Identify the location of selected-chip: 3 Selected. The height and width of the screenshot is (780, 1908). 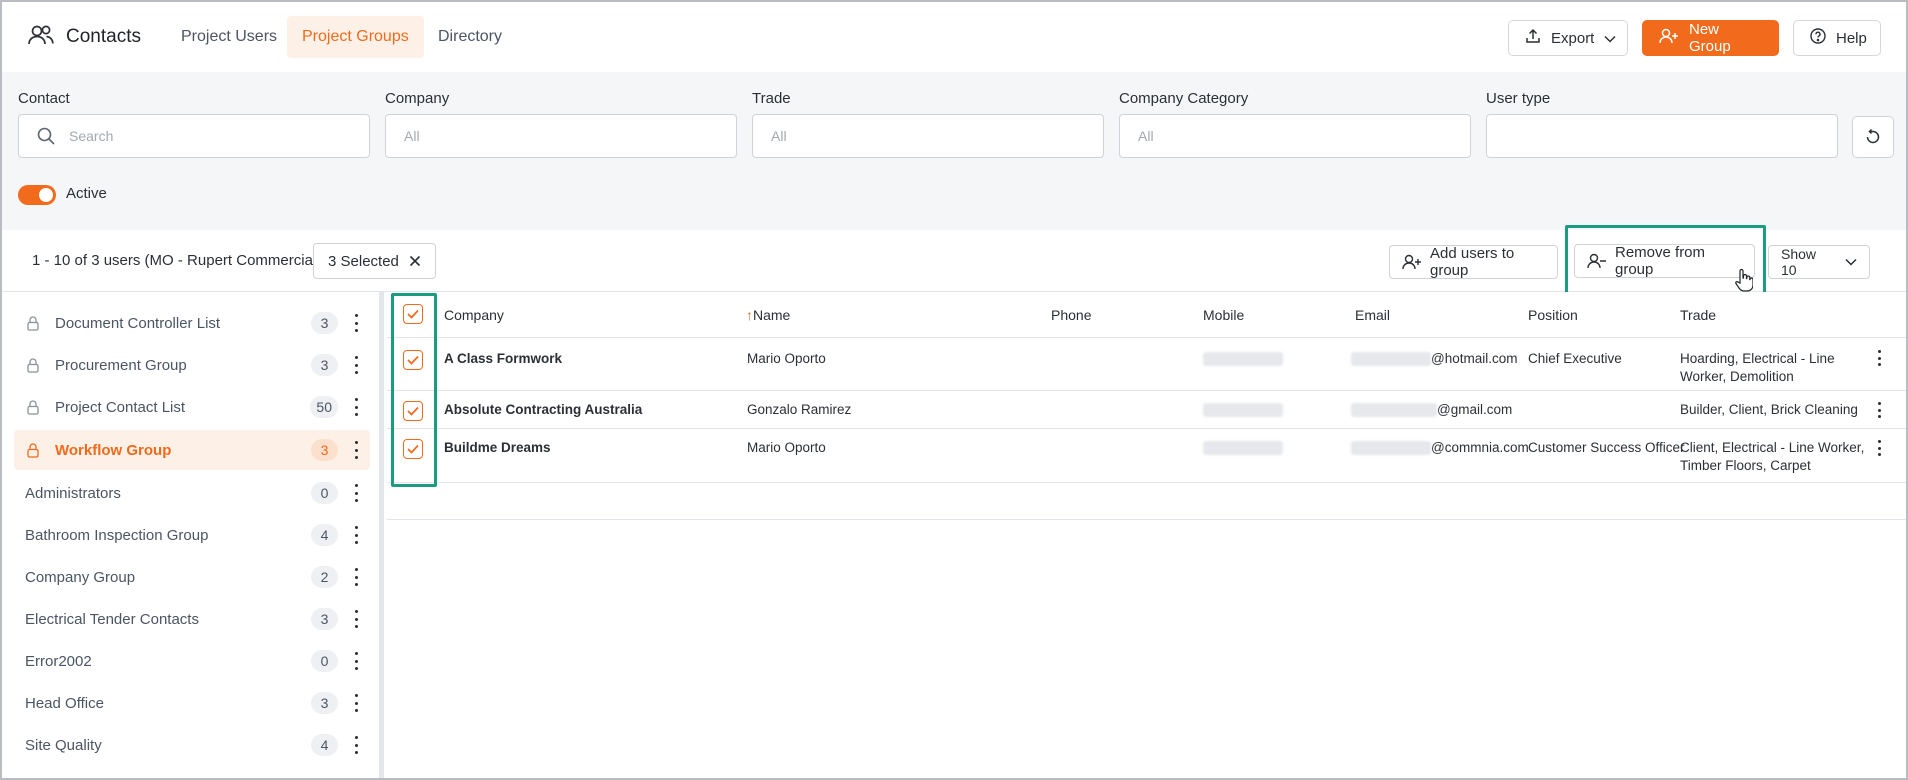
(374, 261).